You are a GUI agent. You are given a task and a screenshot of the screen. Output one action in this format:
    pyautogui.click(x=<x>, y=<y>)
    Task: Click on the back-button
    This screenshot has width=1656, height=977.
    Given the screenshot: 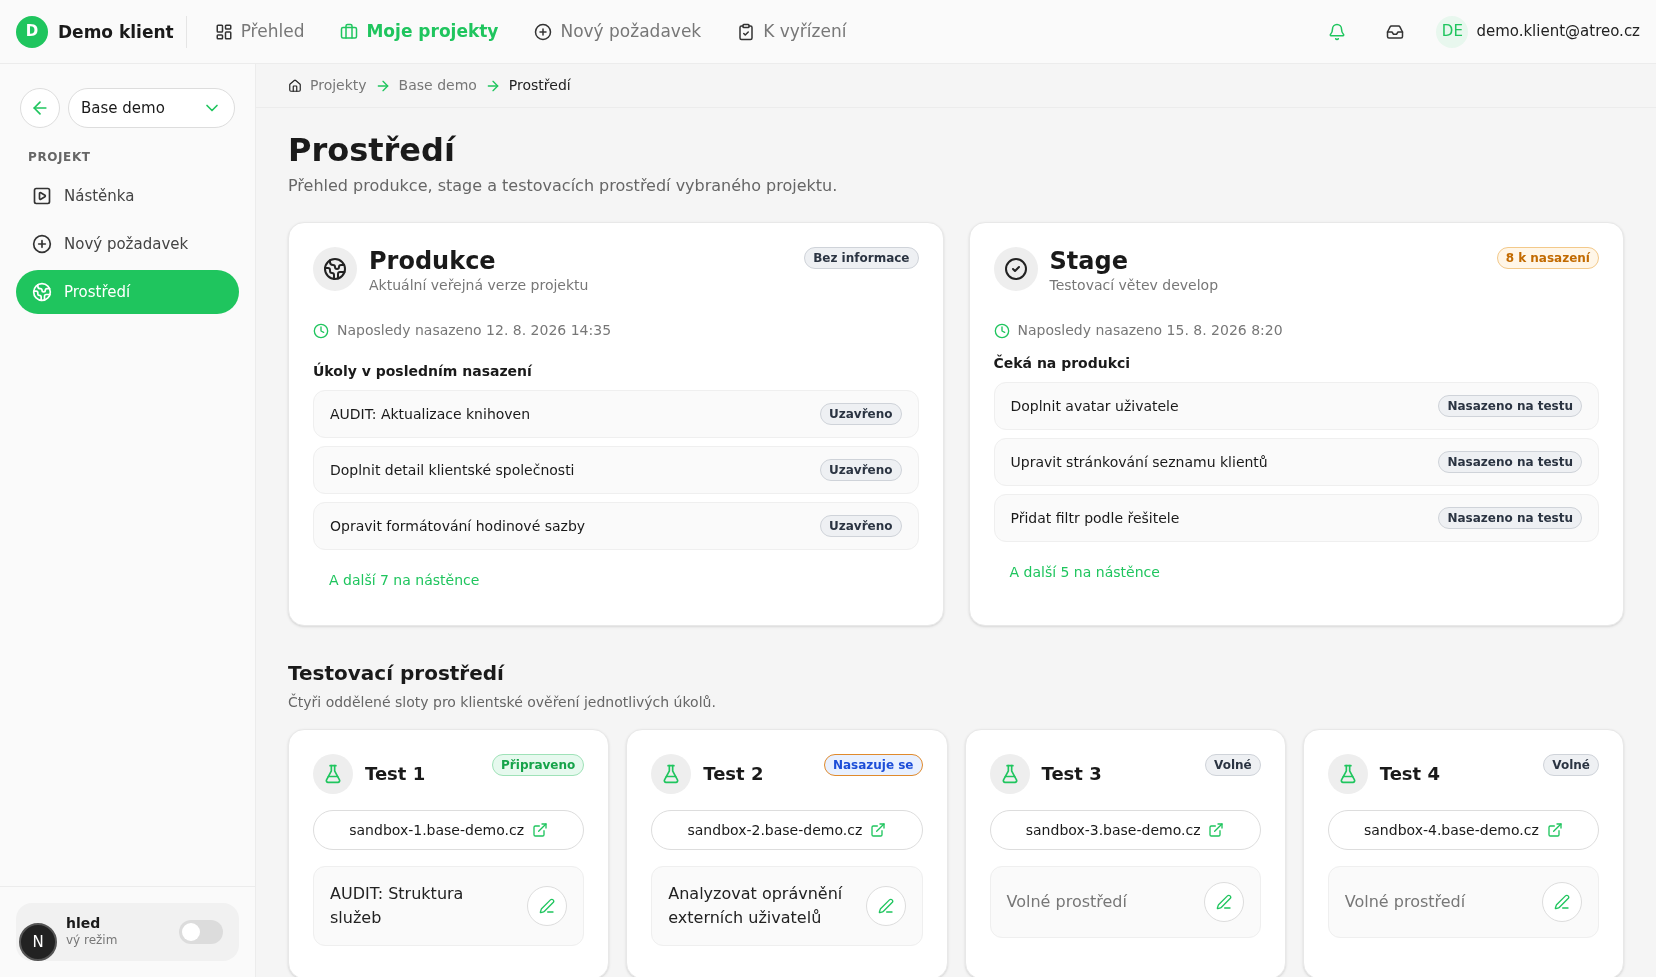 What is the action you would take?
    pyautogui.click(x=40, y=108)
    